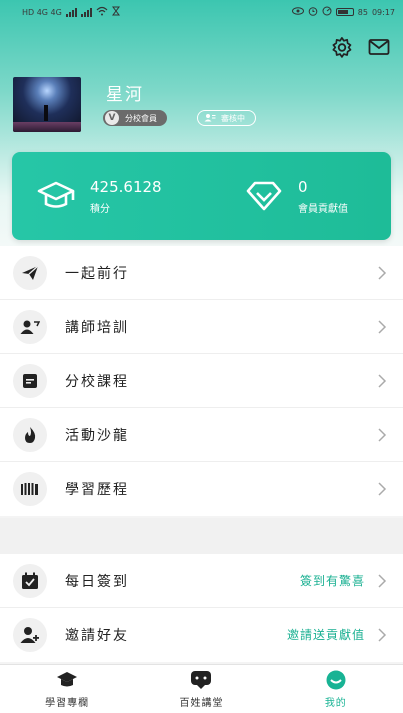  What do you see at coordinates (100, 209) in the screenshot?
I see `points-label: 積分` at bounding box center [100, 209].